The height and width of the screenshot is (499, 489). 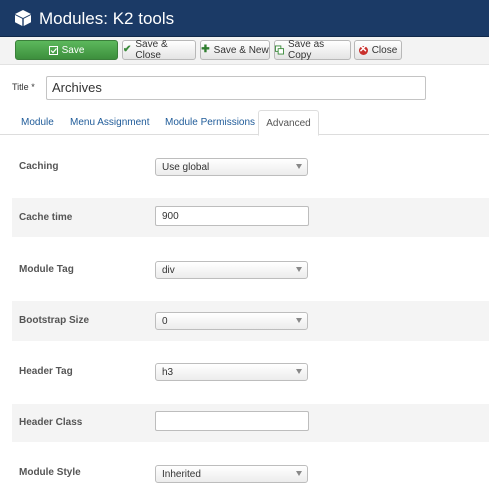 I want to click on save-new-button: ✚ Save & New, so click(x=235, y=50).